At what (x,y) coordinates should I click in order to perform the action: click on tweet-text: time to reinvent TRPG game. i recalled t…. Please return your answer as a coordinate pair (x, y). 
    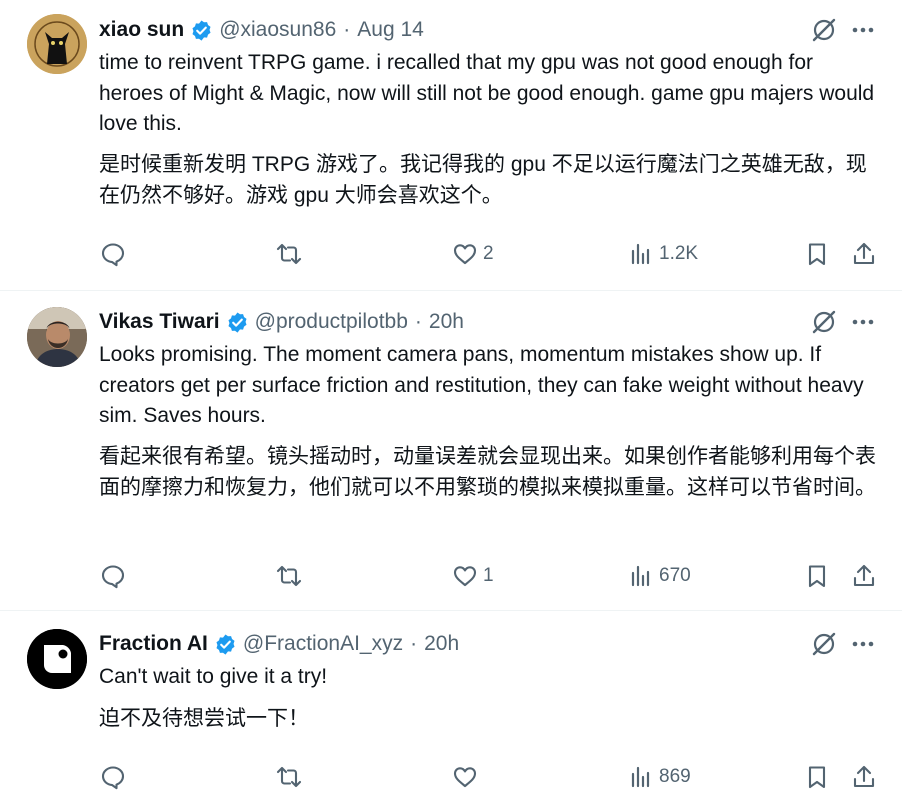
    Looking at the image, I should click on (487, 93).